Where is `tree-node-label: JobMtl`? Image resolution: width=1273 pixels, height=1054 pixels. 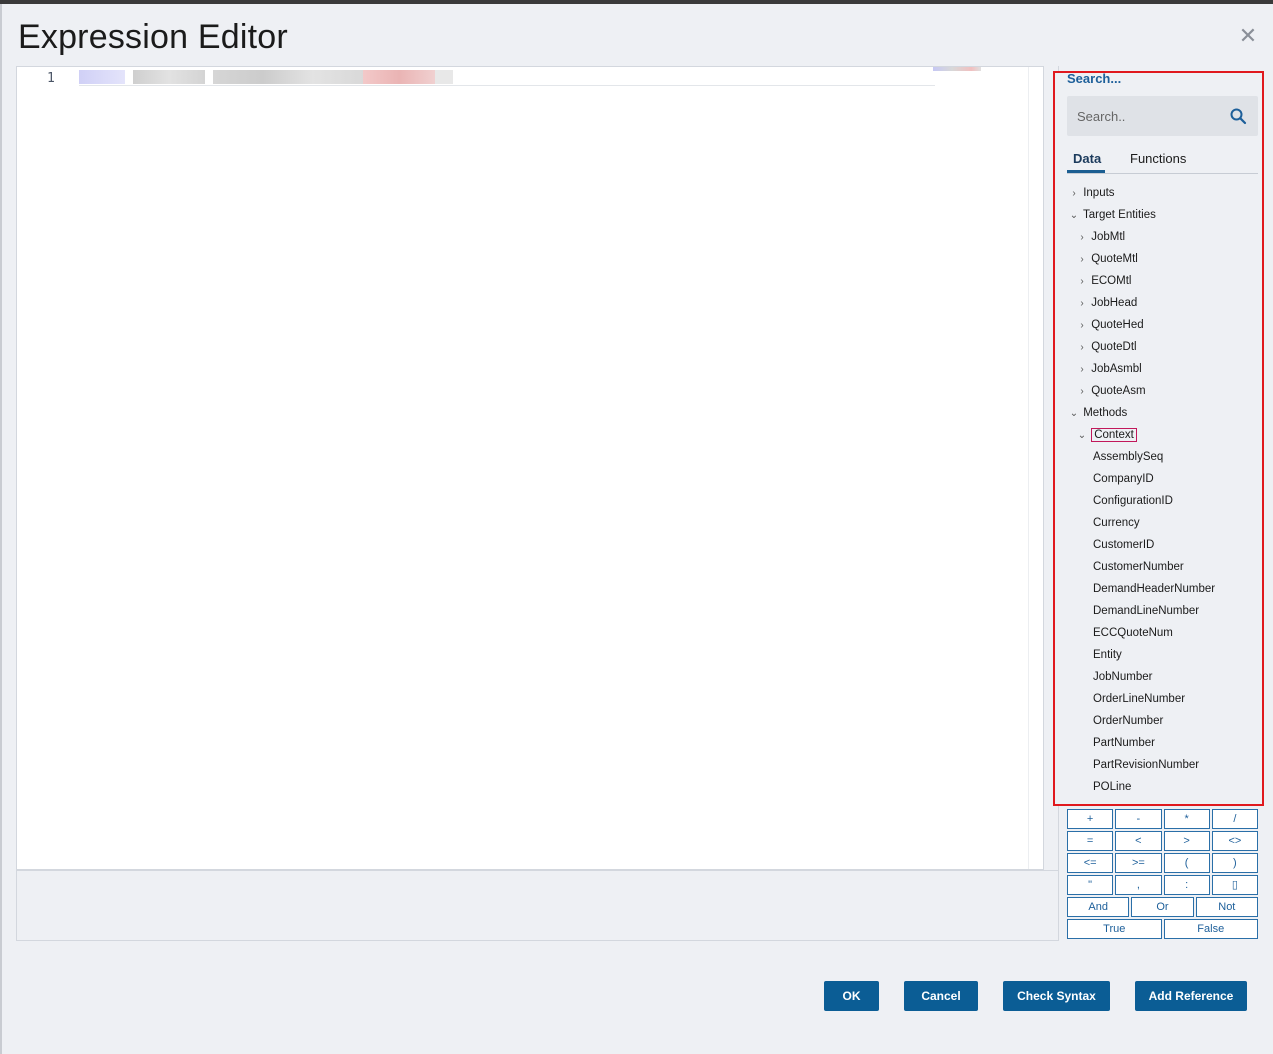 tree-node-label: JobMtl is located at coordinates (1108, 237).